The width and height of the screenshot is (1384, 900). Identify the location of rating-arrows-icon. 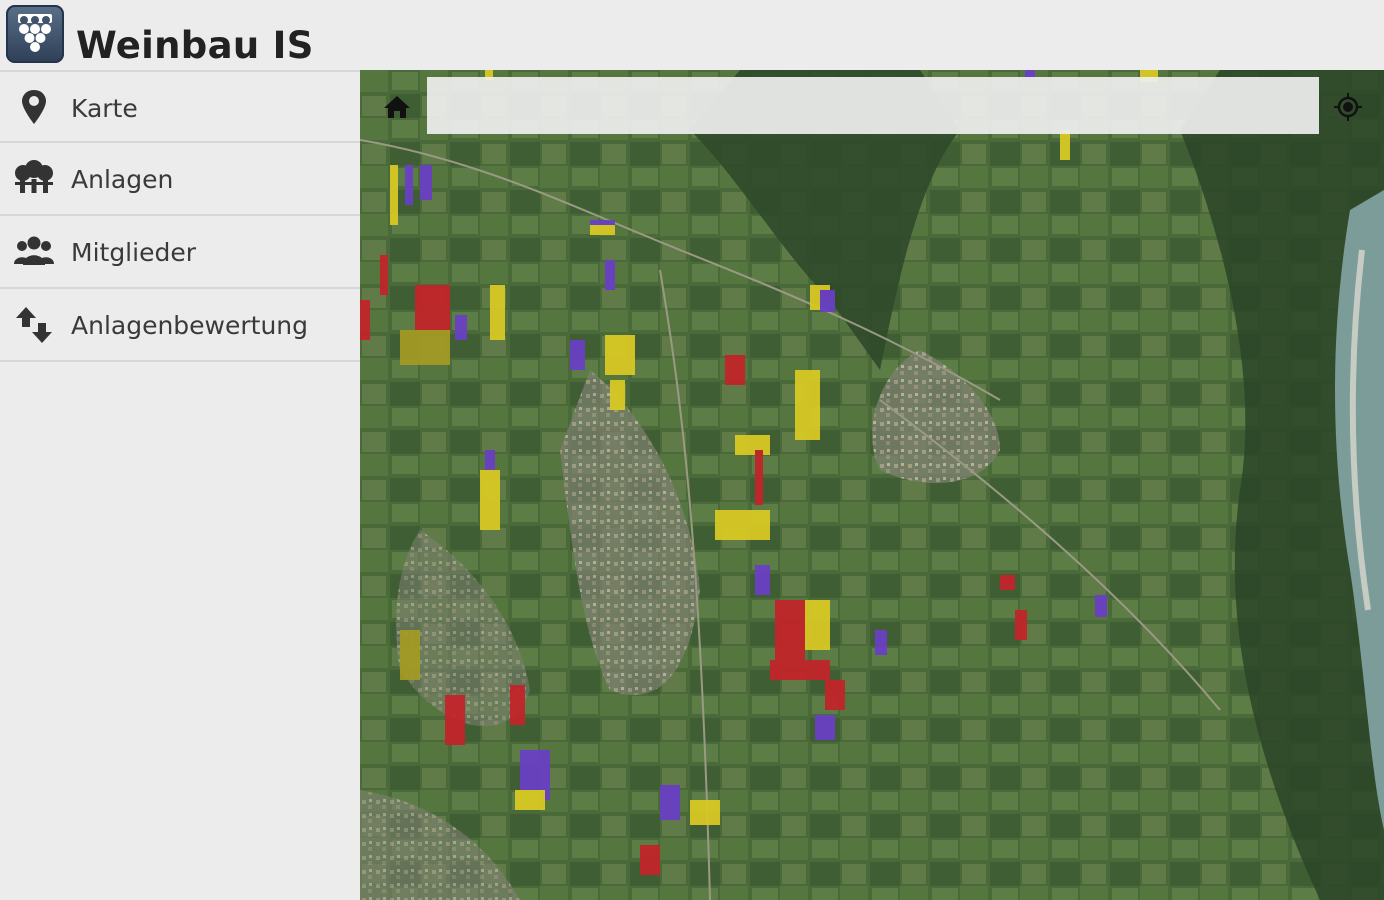
(34, 325).